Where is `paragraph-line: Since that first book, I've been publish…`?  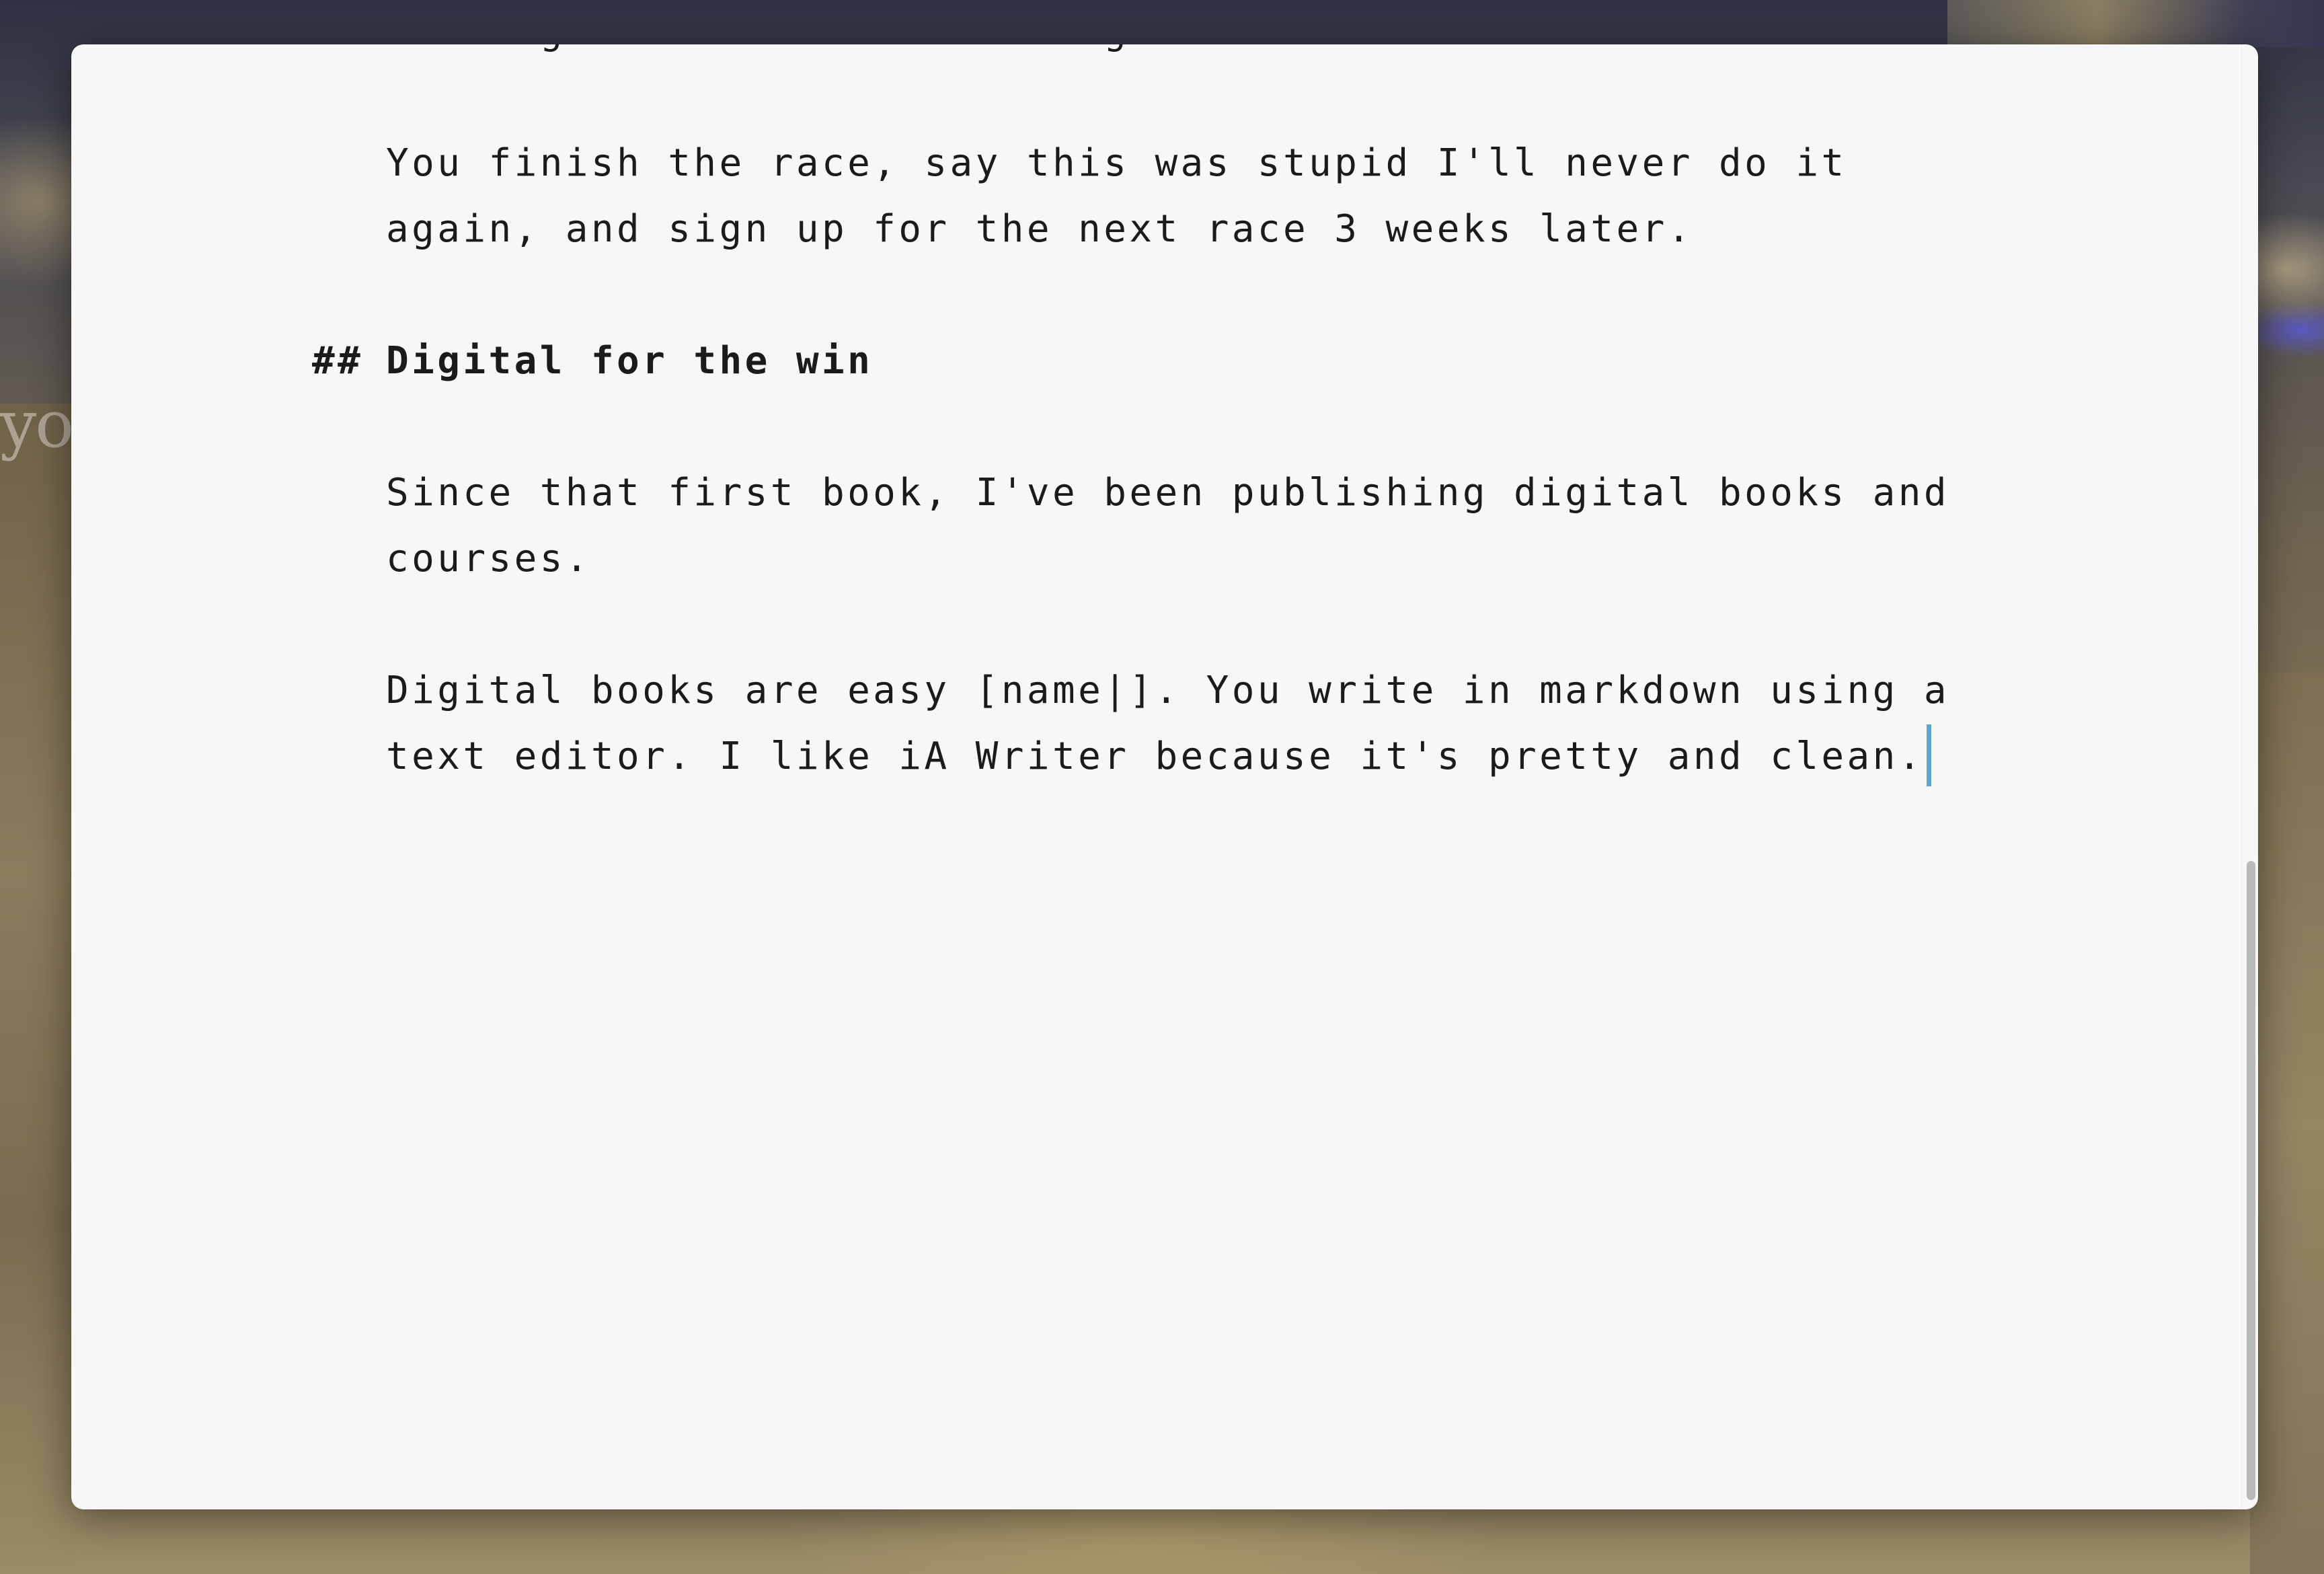
paragraph-line: Since that first book, I've been publish… is located at coordinates (1168, 493).